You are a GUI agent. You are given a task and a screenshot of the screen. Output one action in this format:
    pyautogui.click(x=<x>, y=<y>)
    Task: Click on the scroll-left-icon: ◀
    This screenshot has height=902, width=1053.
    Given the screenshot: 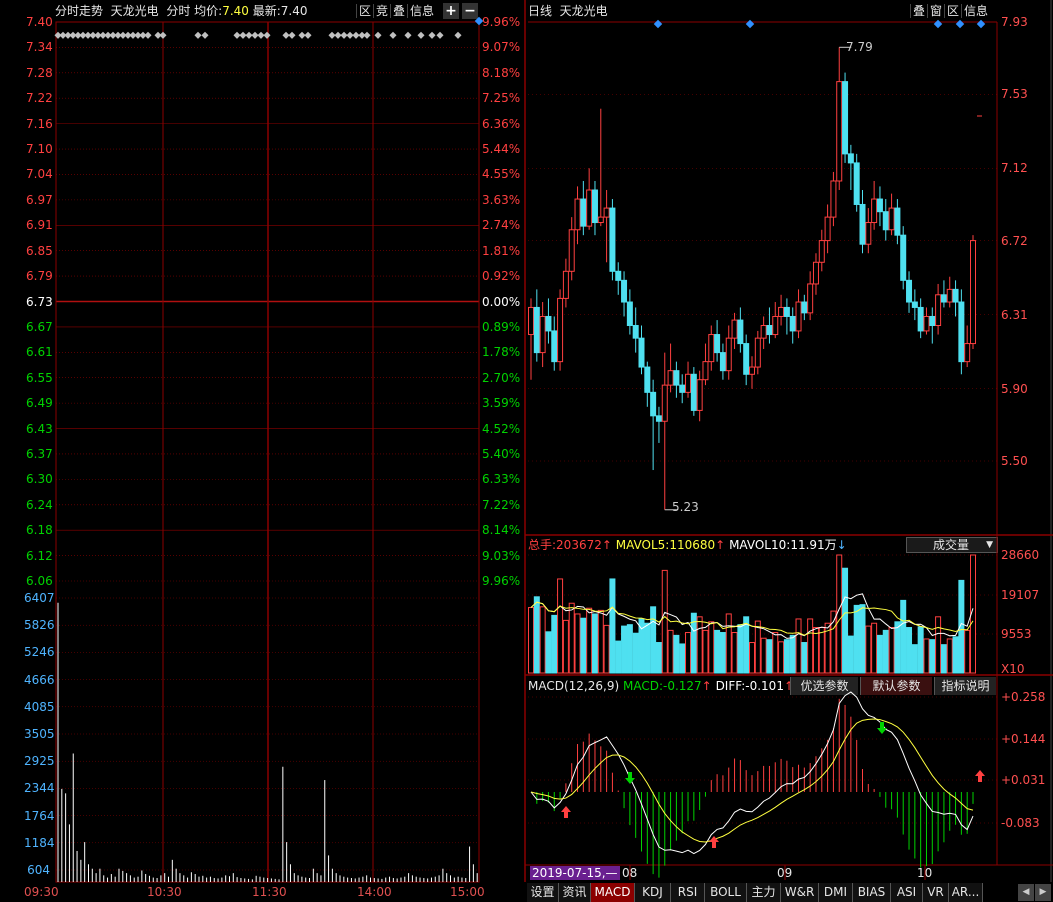 What is the action you would take?
    pyautogui.click(x=1026, y=892)
    